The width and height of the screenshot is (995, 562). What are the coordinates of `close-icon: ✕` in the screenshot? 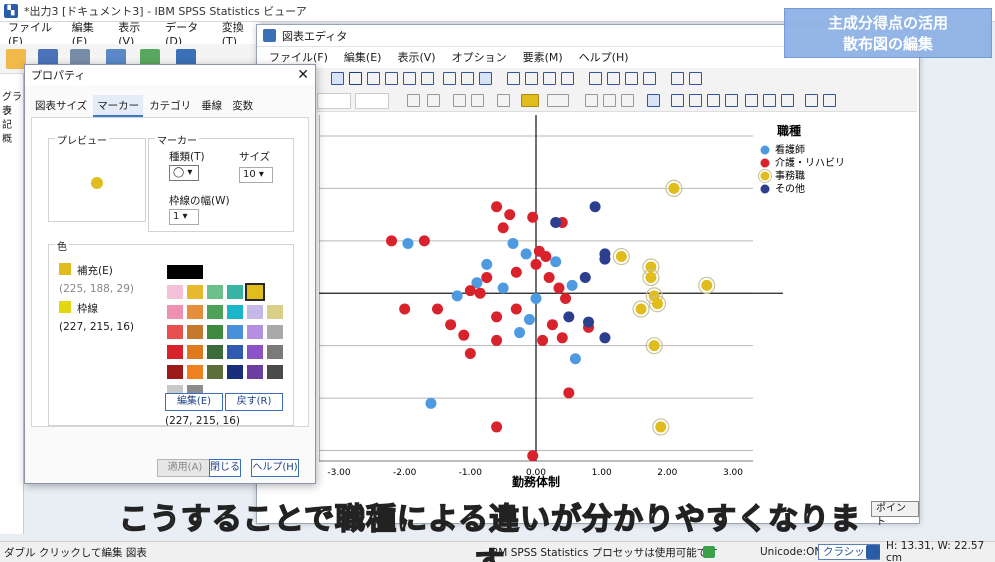 It's located at (303, 75).